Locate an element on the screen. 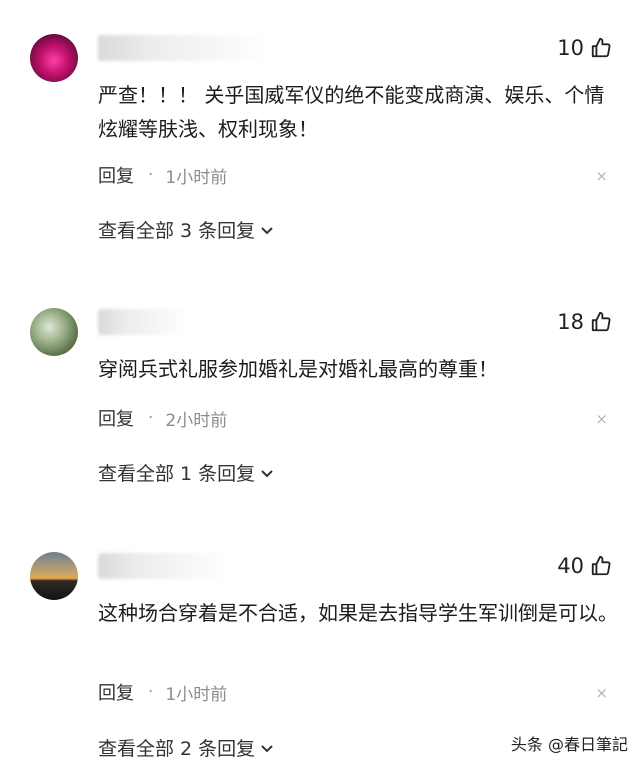 This screenshot has width=640, height=769. view-replies-label: 查看全部 3 条回复 is located at coordinates (177, 231).